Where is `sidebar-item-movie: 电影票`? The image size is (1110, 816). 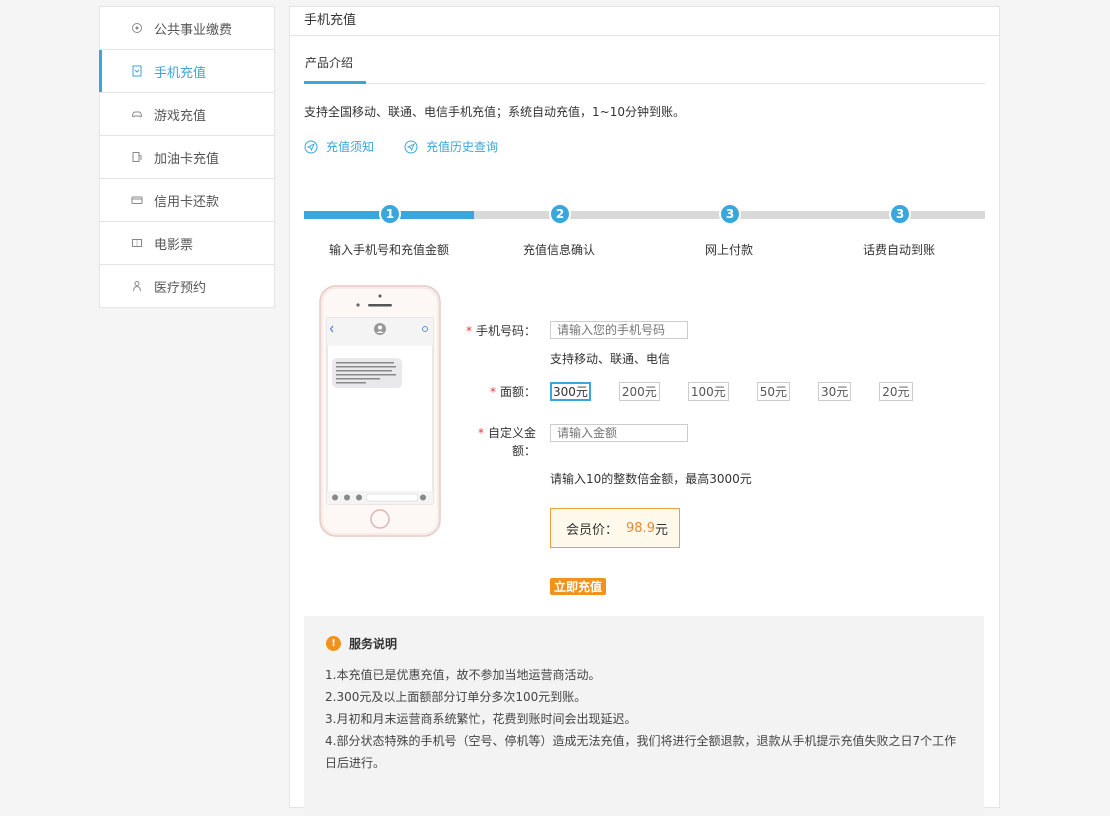 sidebar-item-movie: 电影票 is located at coordinates (187, 243).